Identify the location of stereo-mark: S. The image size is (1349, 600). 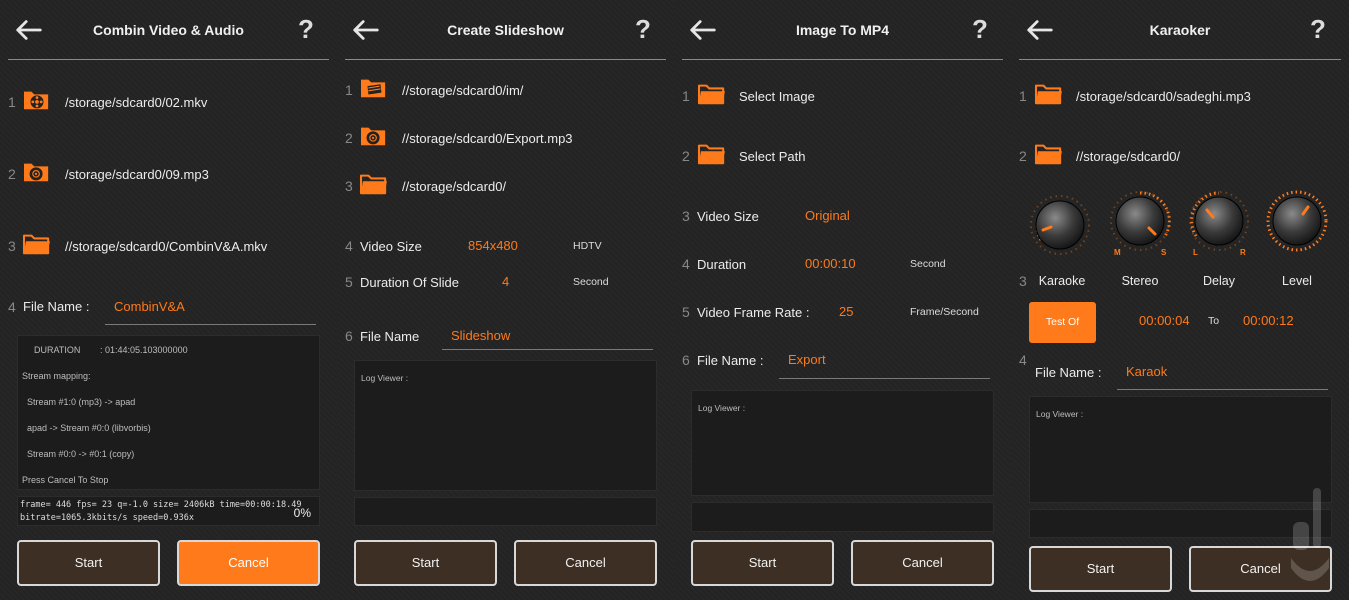
(1164, 252).